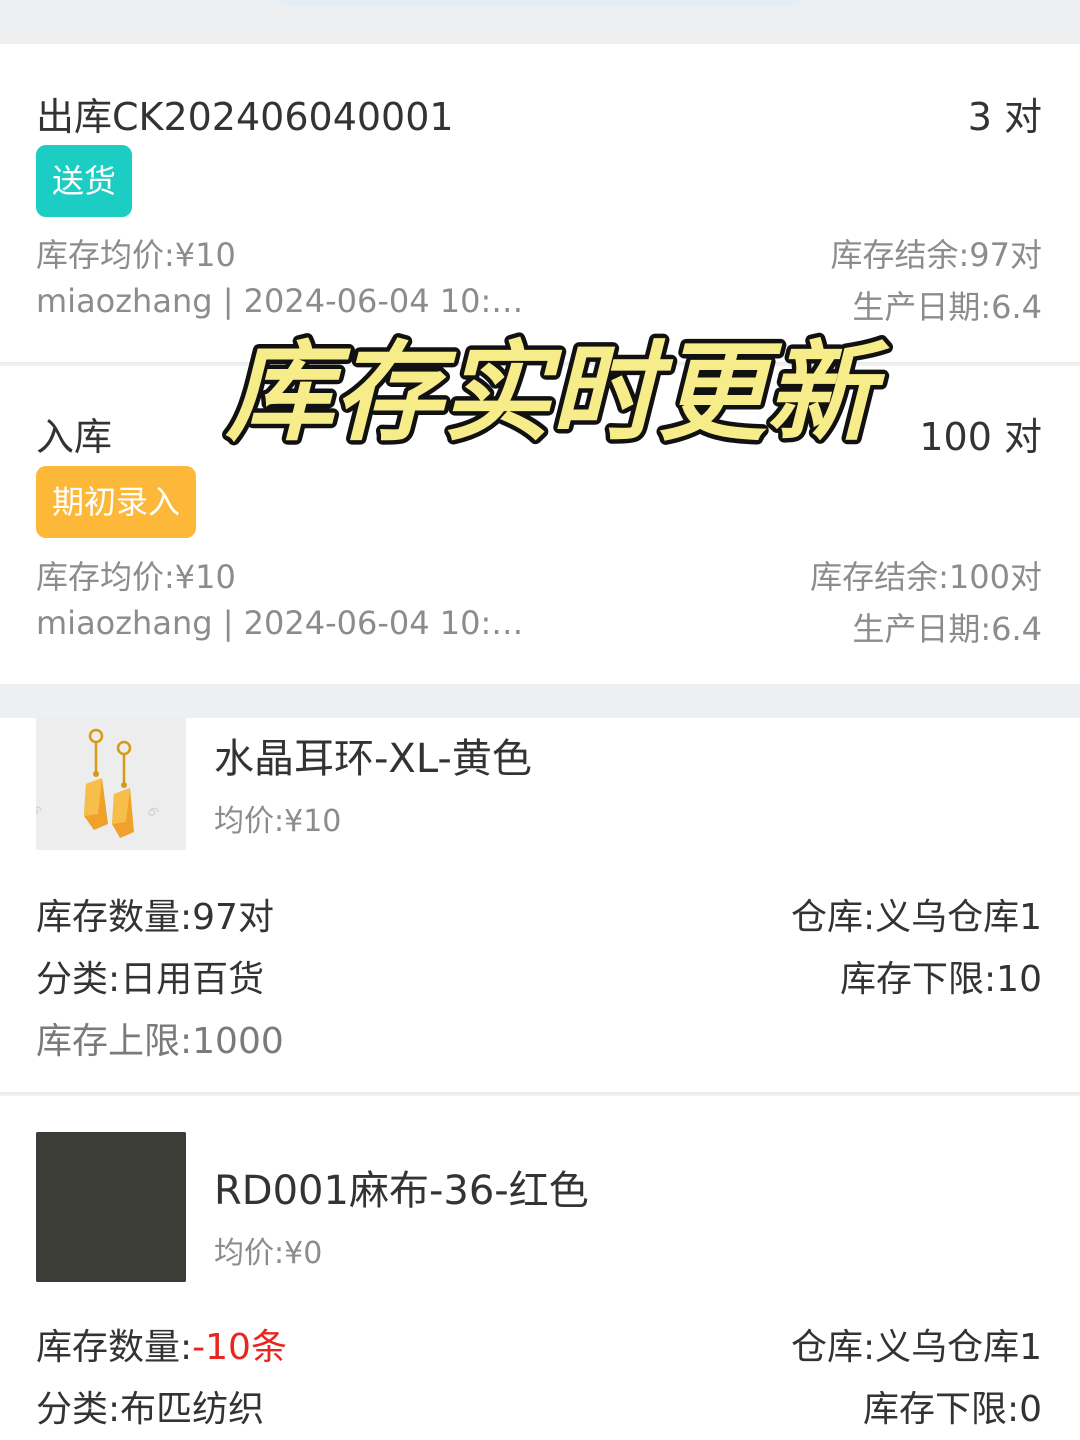  I want to click on overlay-caption: 库存实时更新, so click(557, 394).